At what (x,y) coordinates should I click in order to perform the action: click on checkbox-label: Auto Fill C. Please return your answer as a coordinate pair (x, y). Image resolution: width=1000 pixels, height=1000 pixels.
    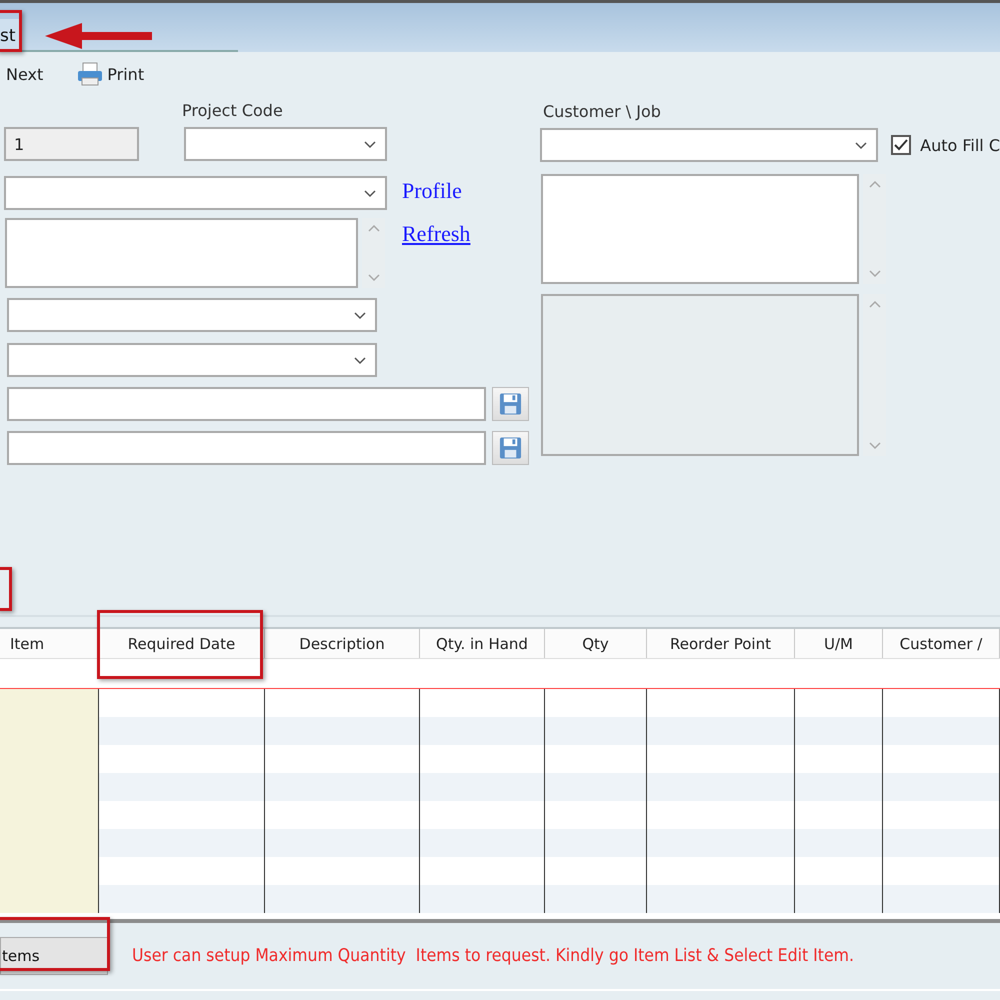
    Looking at the image, I should click on (960, 145).